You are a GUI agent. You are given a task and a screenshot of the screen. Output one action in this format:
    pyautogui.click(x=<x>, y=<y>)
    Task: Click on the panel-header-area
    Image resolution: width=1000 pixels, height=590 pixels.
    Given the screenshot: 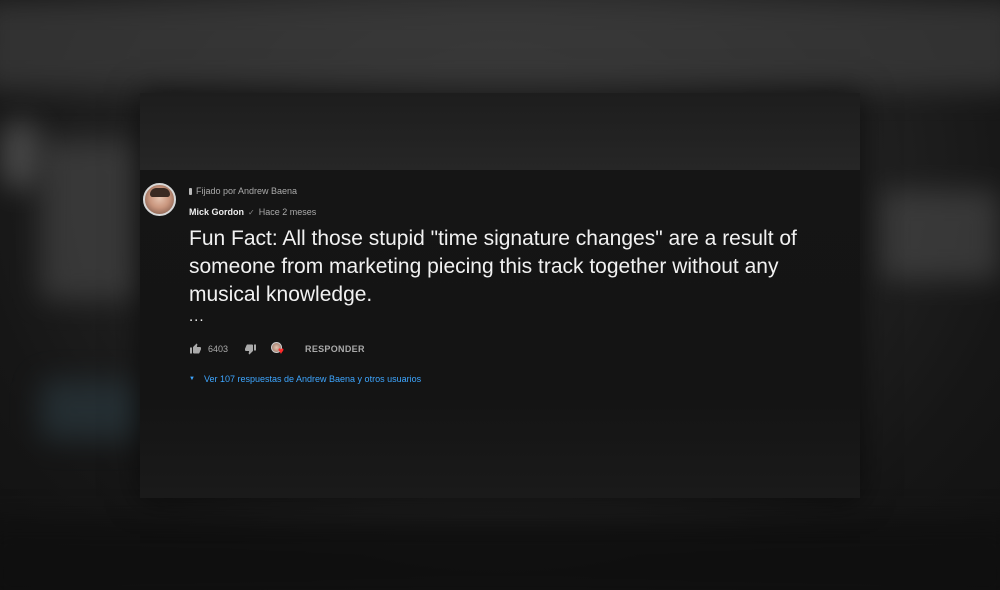 What is the action you would take?
    pyautogui.click(x=500, y=131)
    